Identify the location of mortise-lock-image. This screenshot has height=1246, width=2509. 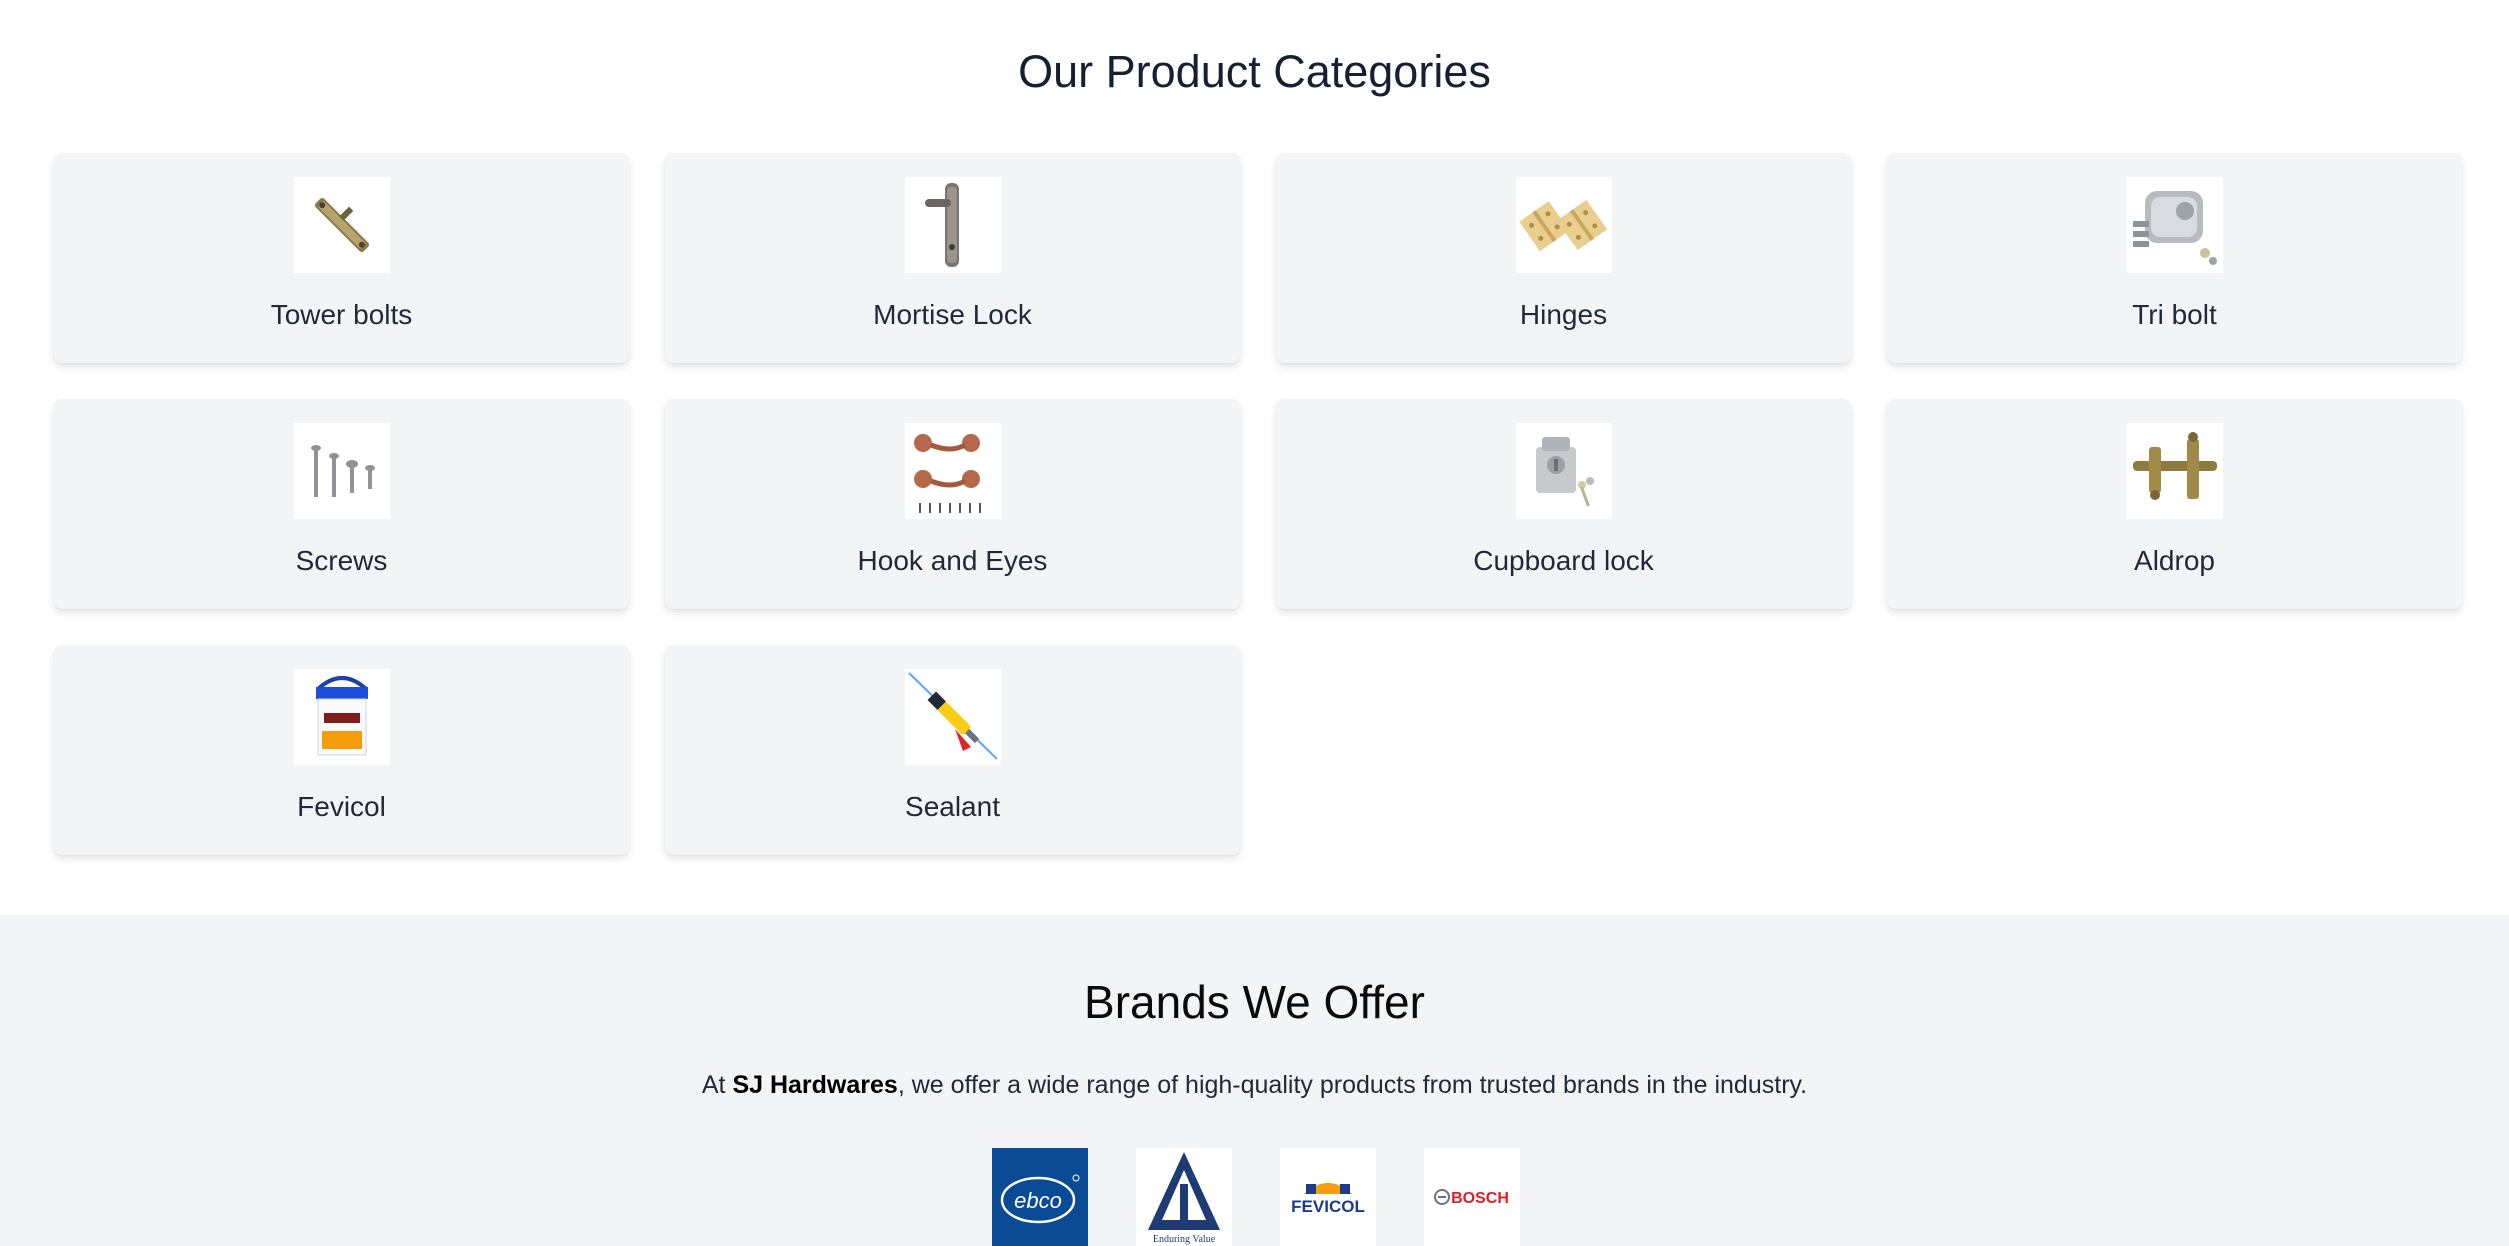
(952, 225).